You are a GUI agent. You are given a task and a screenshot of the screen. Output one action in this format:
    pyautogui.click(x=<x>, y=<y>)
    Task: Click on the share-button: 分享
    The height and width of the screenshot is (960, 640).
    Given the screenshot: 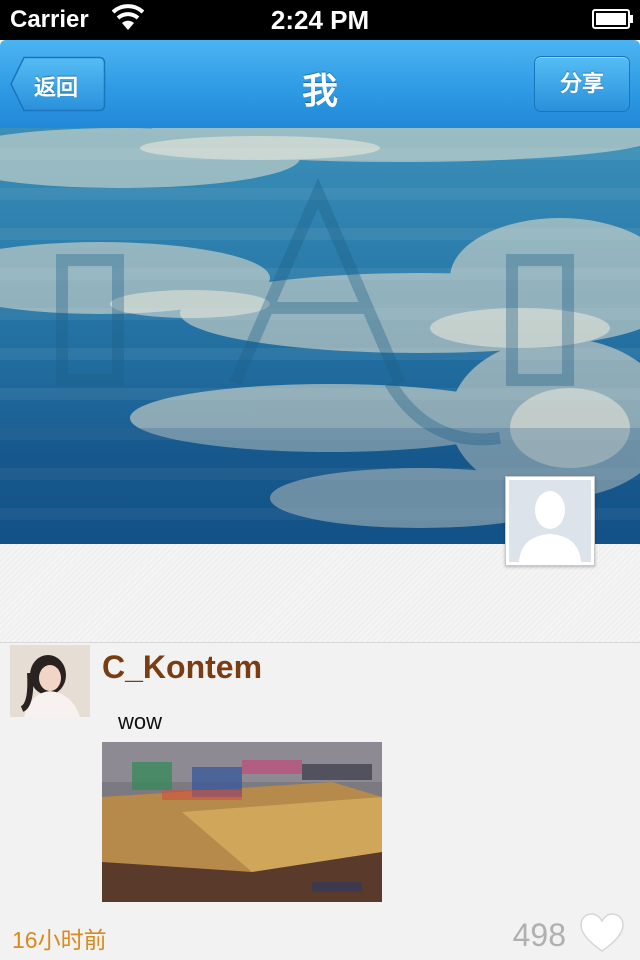 What is the action you would take?
    pyautogui.click(x=582, y=84)
    